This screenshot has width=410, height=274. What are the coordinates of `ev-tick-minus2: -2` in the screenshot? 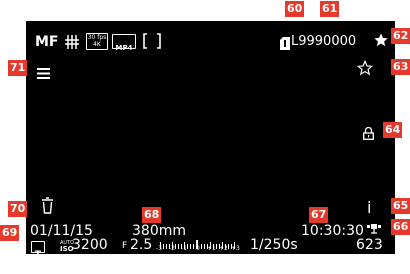 It's located at (172, 248).